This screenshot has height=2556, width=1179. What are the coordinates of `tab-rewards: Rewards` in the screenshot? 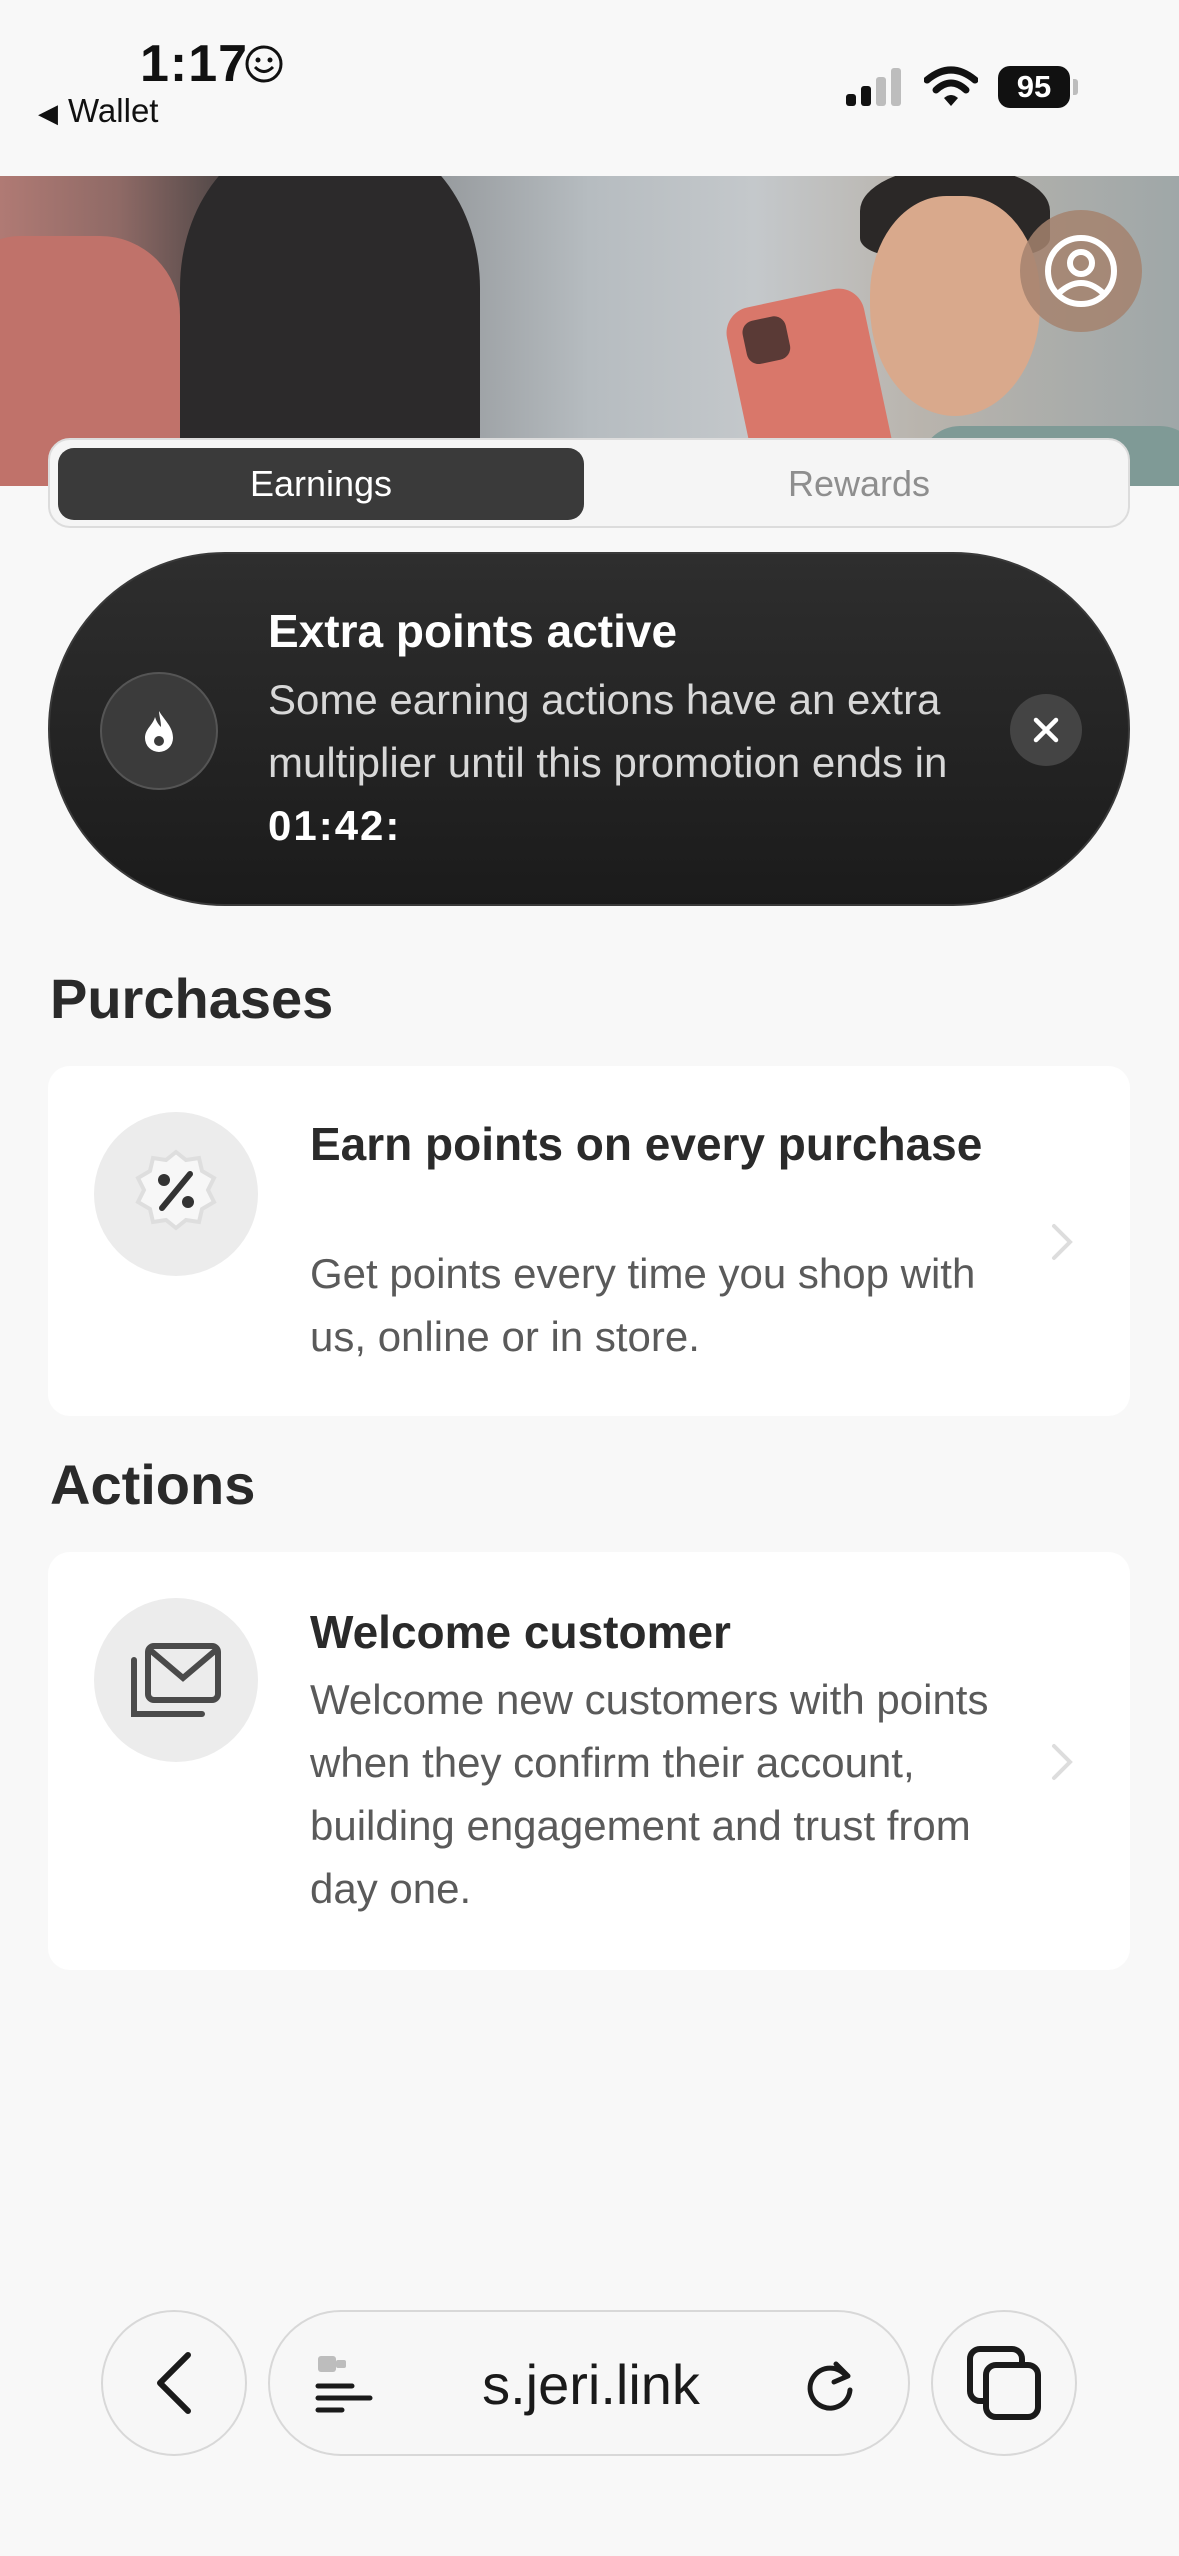 It's located at (859, 484).